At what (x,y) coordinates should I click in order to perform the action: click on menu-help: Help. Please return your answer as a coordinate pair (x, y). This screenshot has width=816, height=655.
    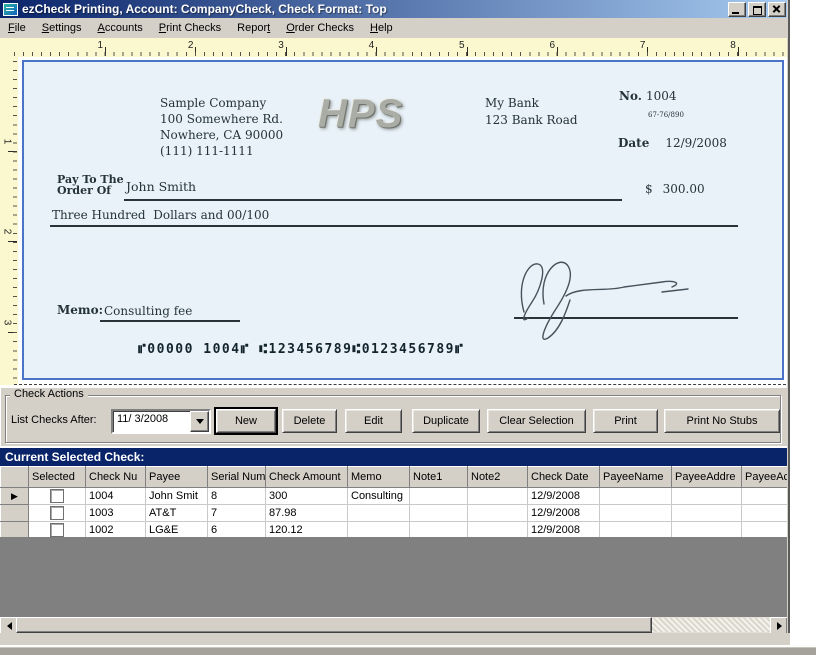
    Looking at the image, I should click on (381, 28).